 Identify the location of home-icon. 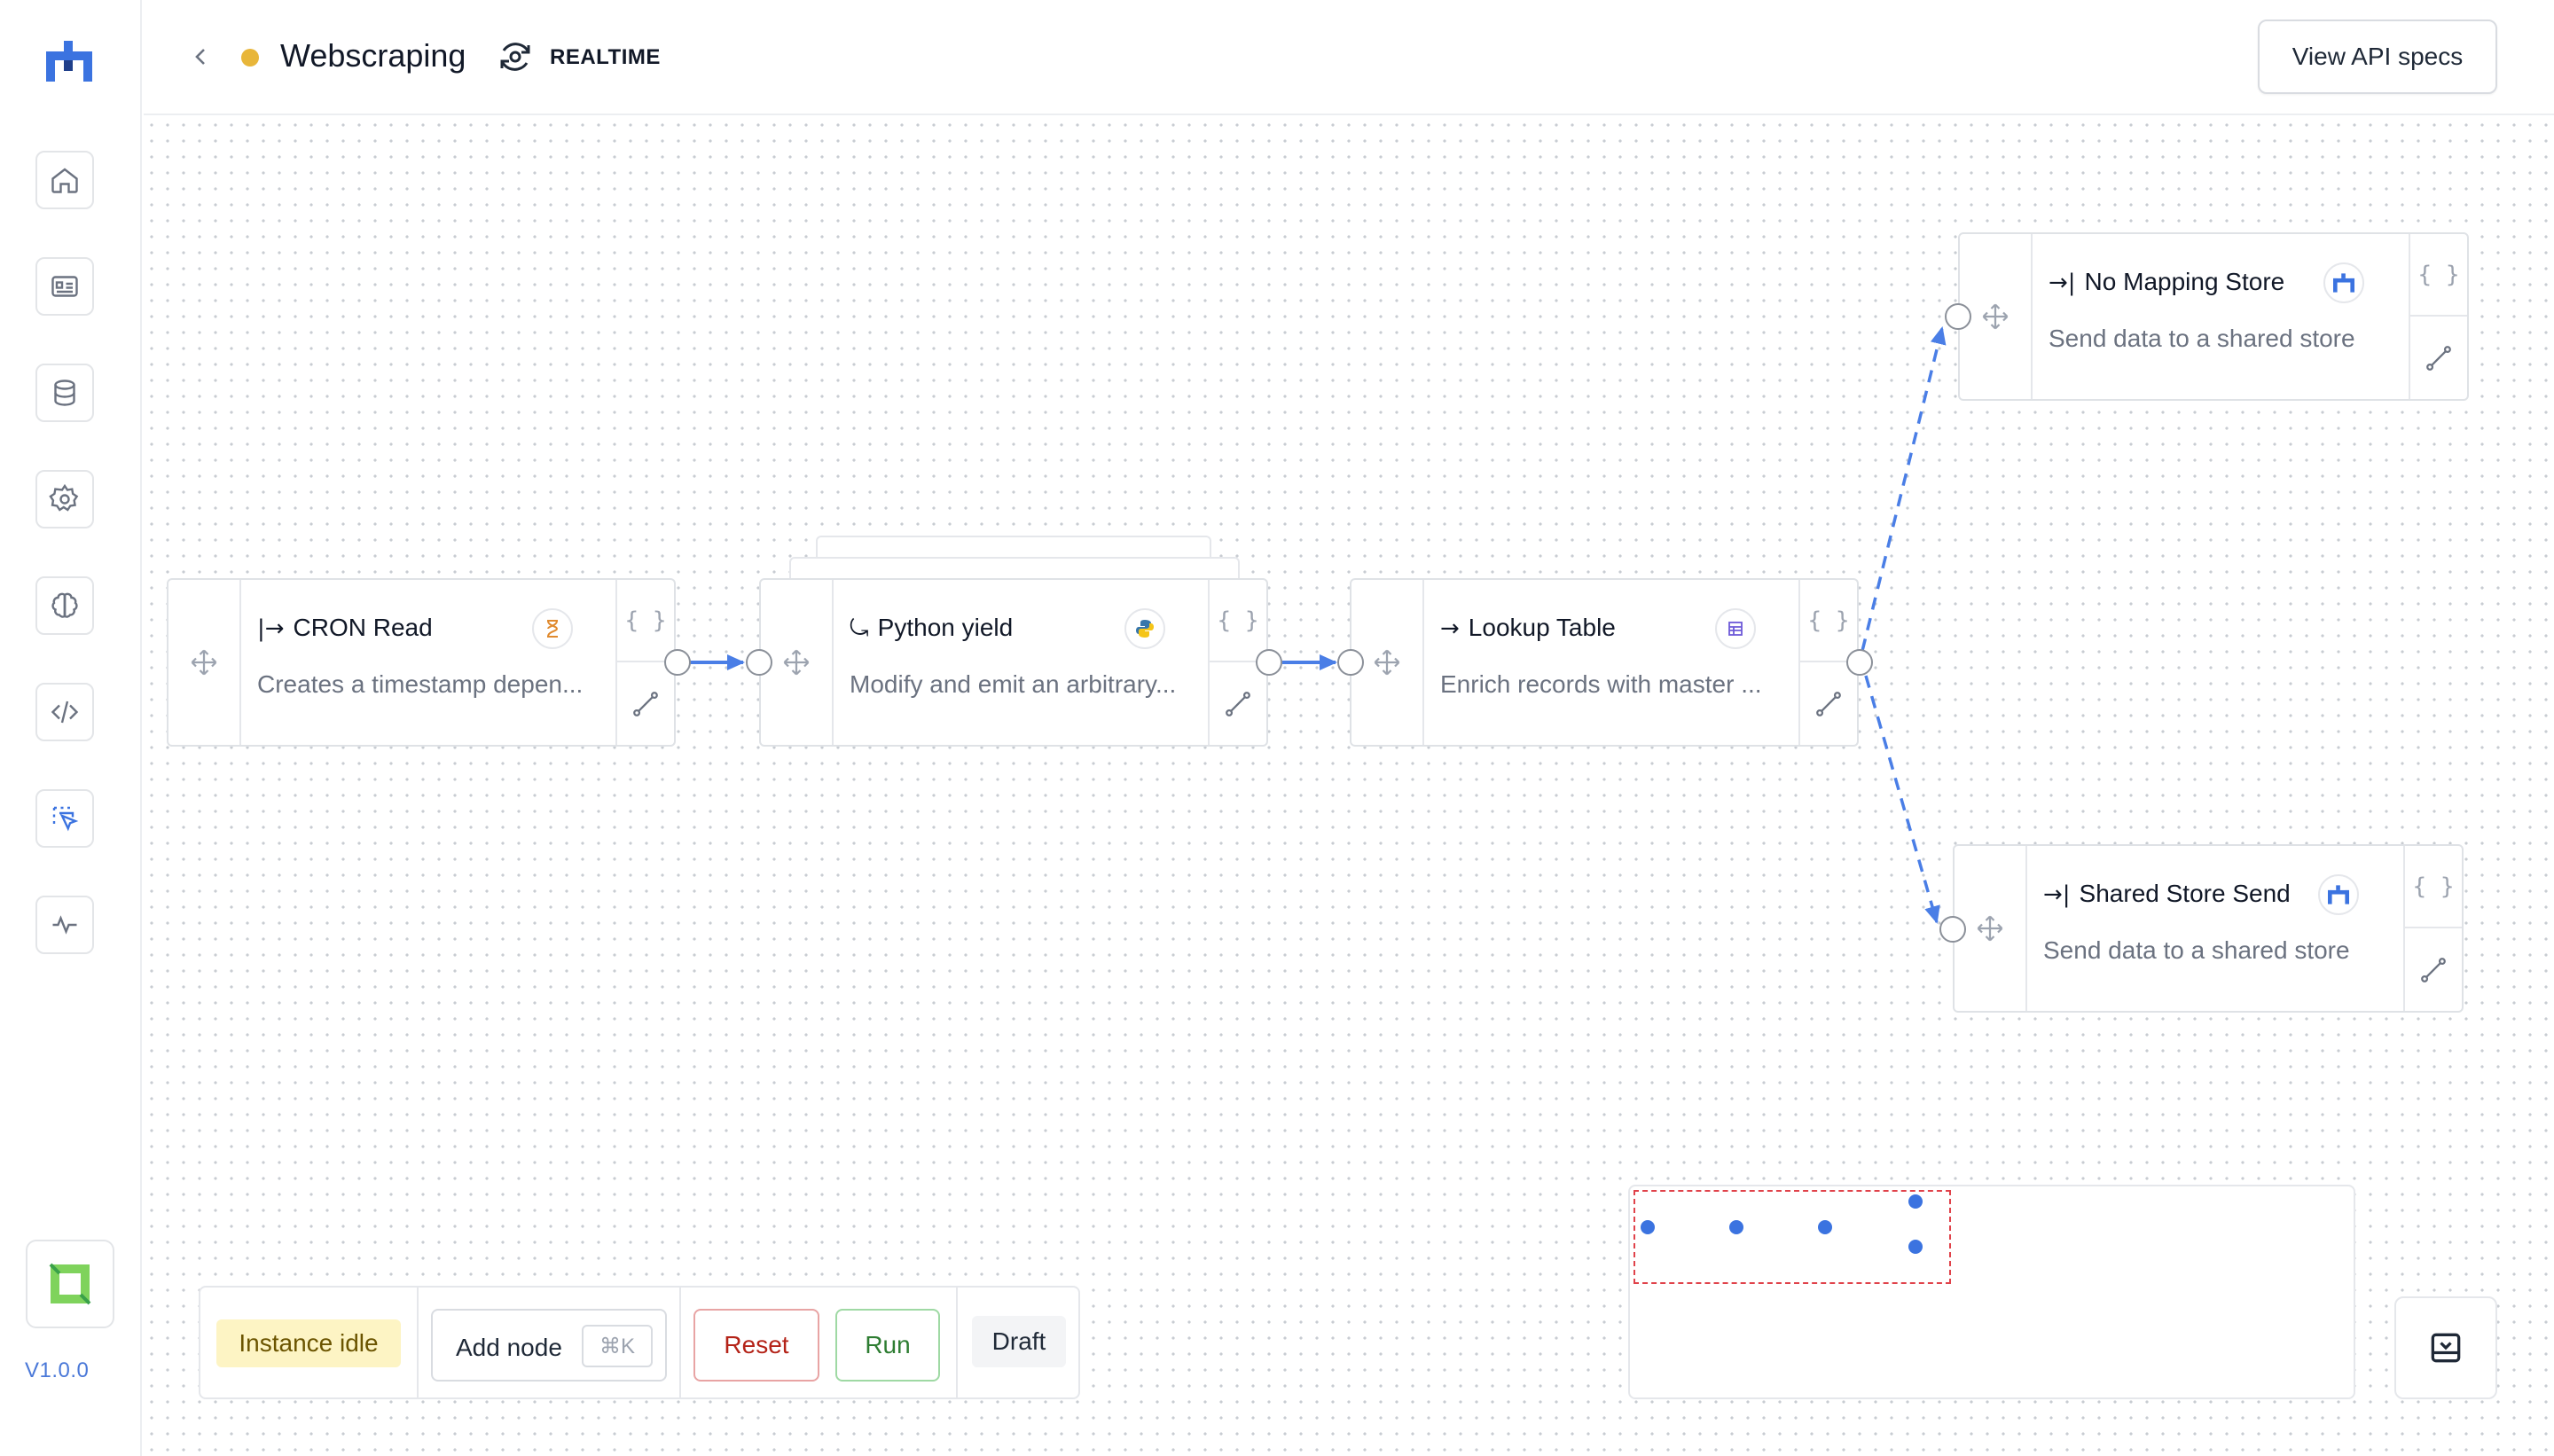
(64, 180).